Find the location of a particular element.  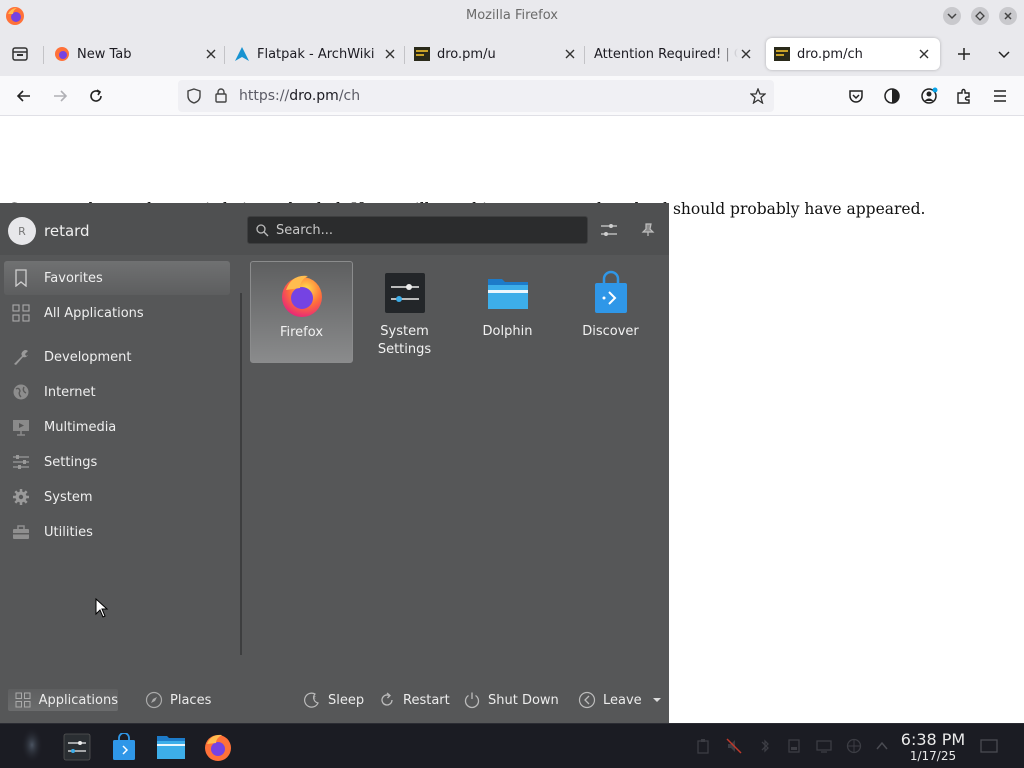

category-settings: Settings is located at coordinates (117, 462).